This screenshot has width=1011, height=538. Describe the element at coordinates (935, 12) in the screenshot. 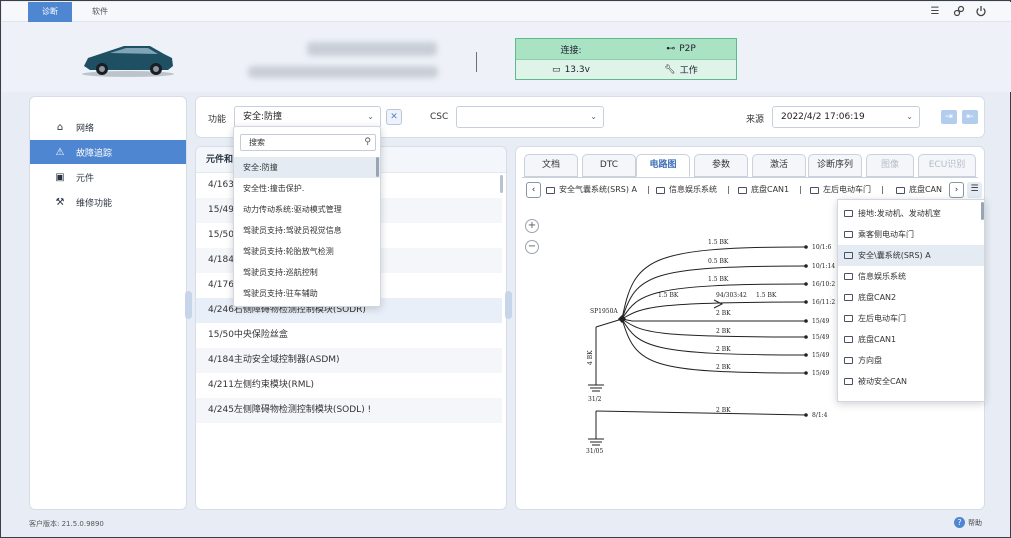

I see `menu-icon: ☰` at that location.